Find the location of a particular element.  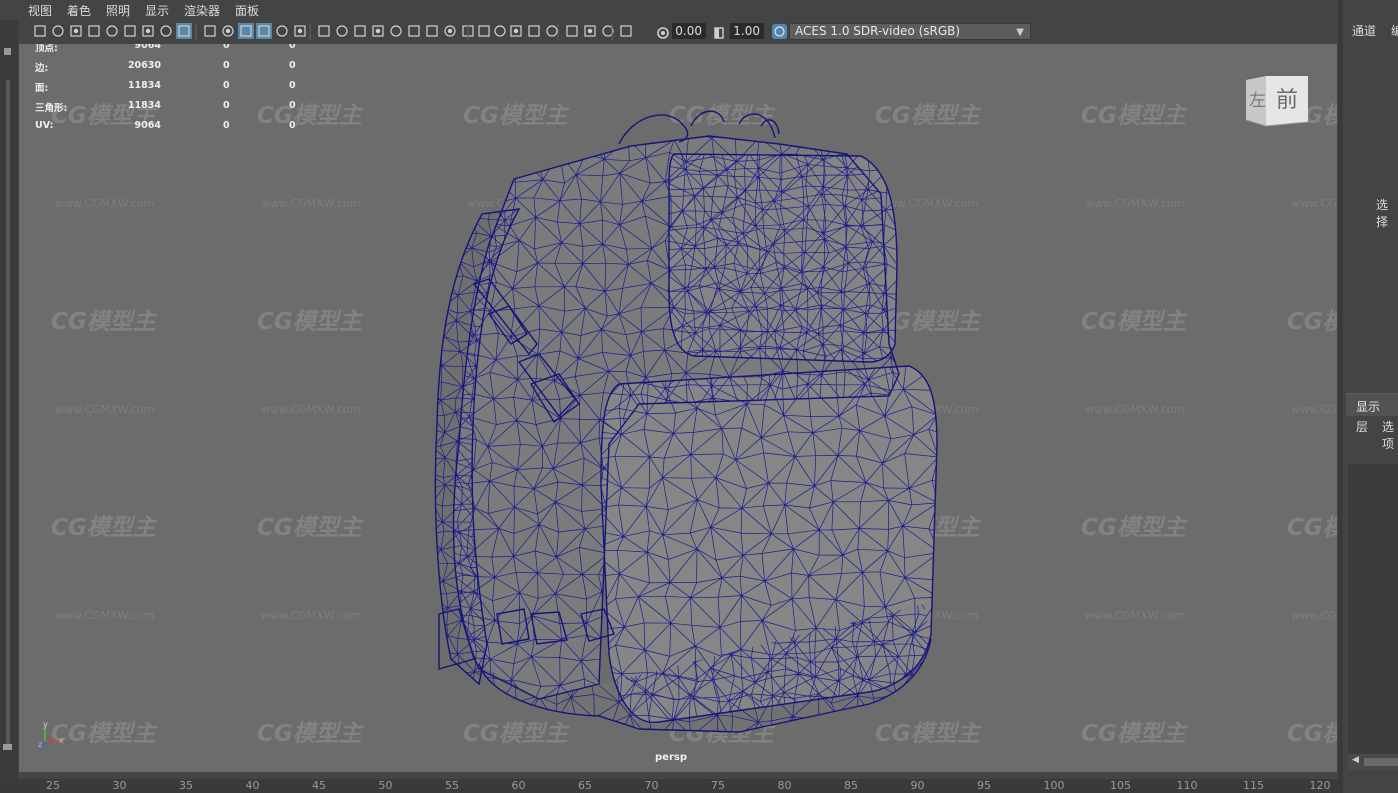

hud-row-edges: 边: 20630 0 0 is located at coordinates (170, 70).